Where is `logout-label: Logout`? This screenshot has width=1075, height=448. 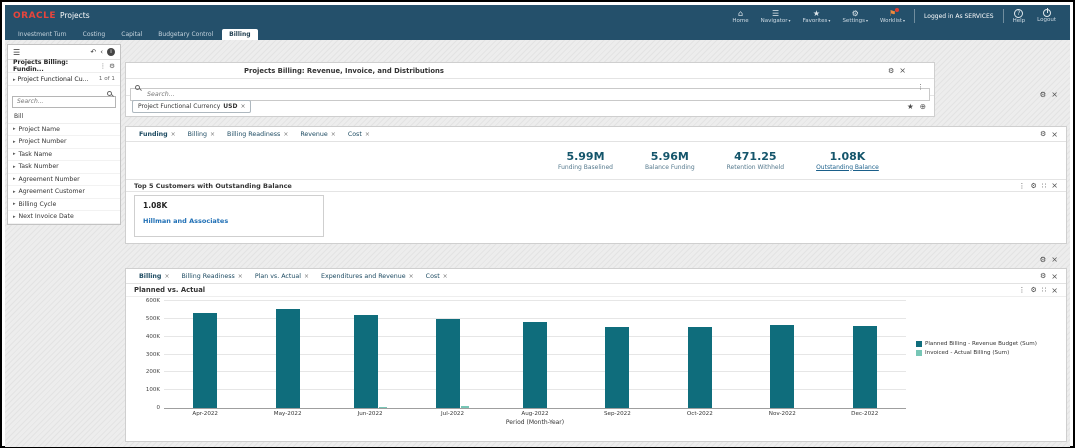
logout-label: Logout is located at coordinates (1046, 20).